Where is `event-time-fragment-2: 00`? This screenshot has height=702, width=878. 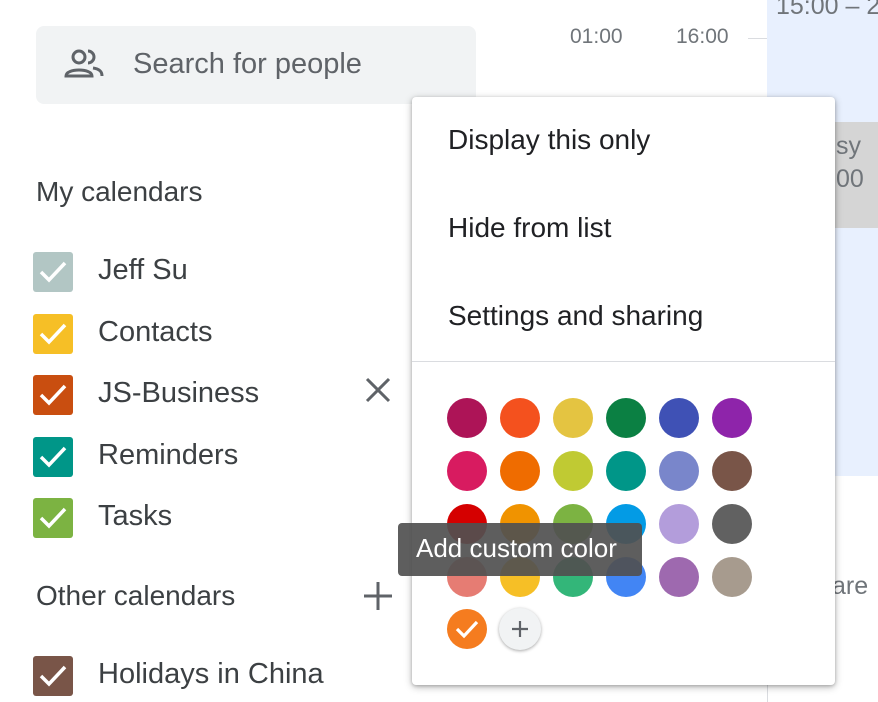 event-time-fragment-2: 00 is located at coordinates (850, 179).